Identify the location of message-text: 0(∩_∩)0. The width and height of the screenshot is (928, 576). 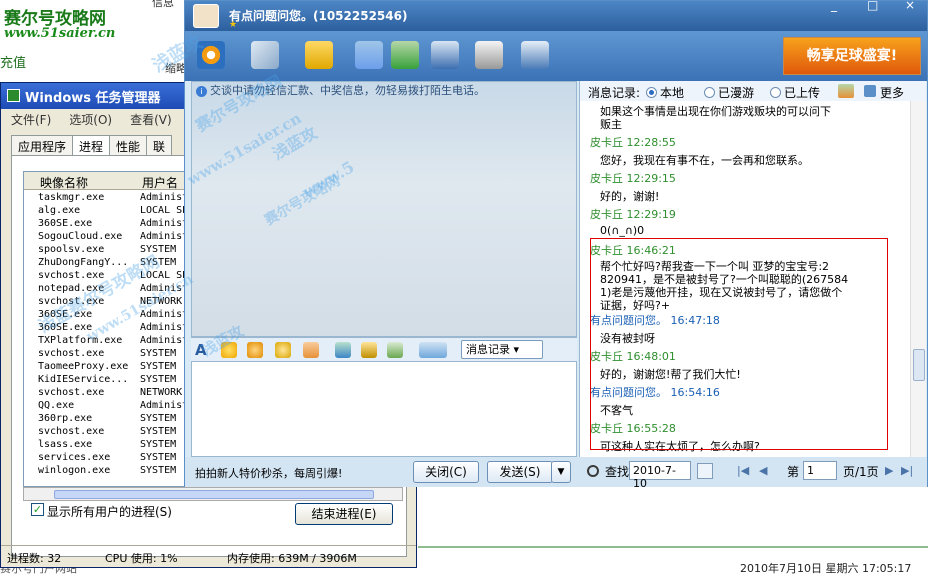
(622, 230).